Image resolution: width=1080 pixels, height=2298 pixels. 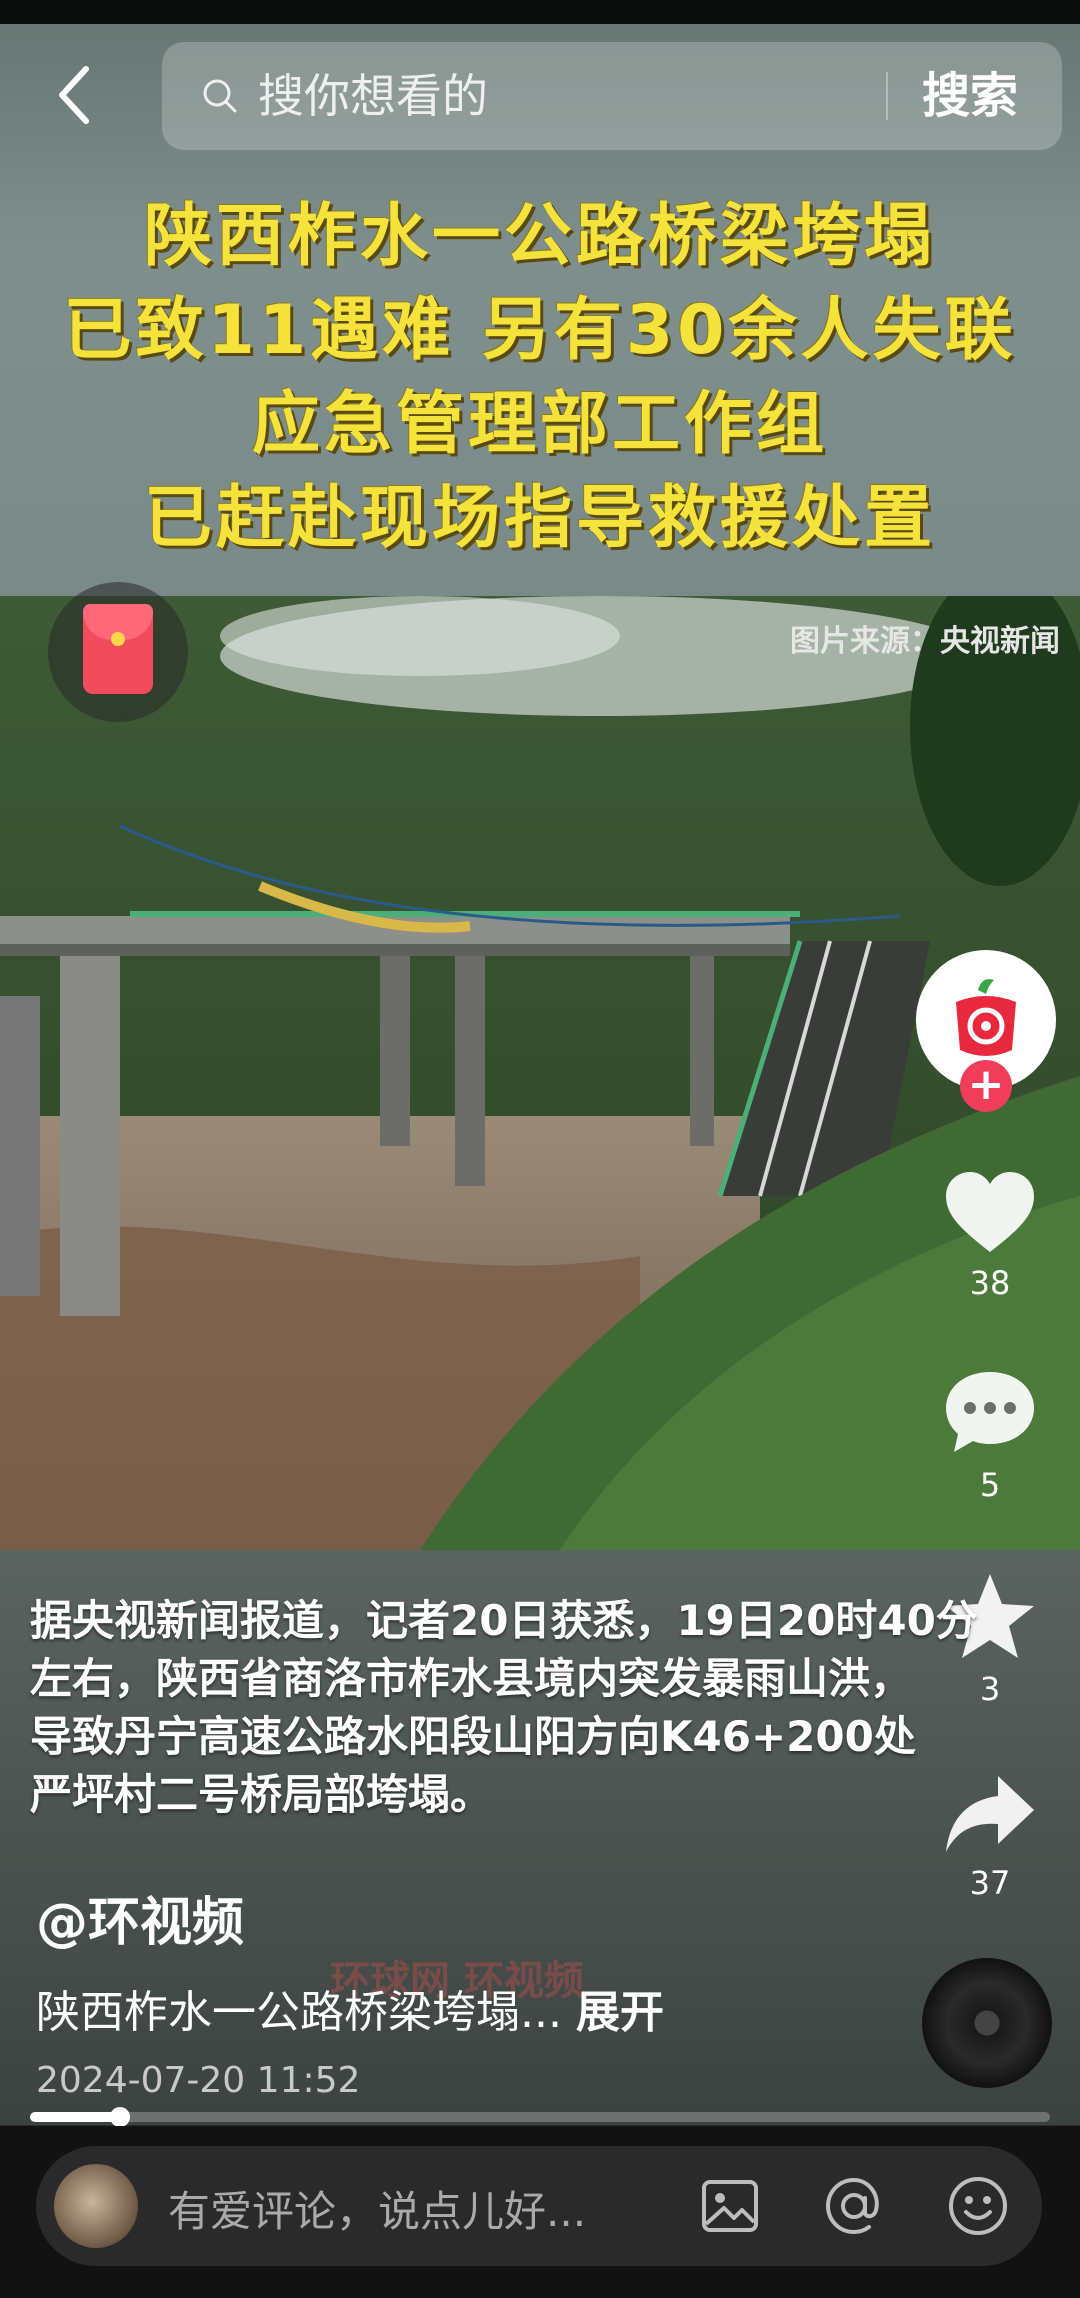 I want to click on headline-line: 应急管理部工作组, so click(x=539, y=424).